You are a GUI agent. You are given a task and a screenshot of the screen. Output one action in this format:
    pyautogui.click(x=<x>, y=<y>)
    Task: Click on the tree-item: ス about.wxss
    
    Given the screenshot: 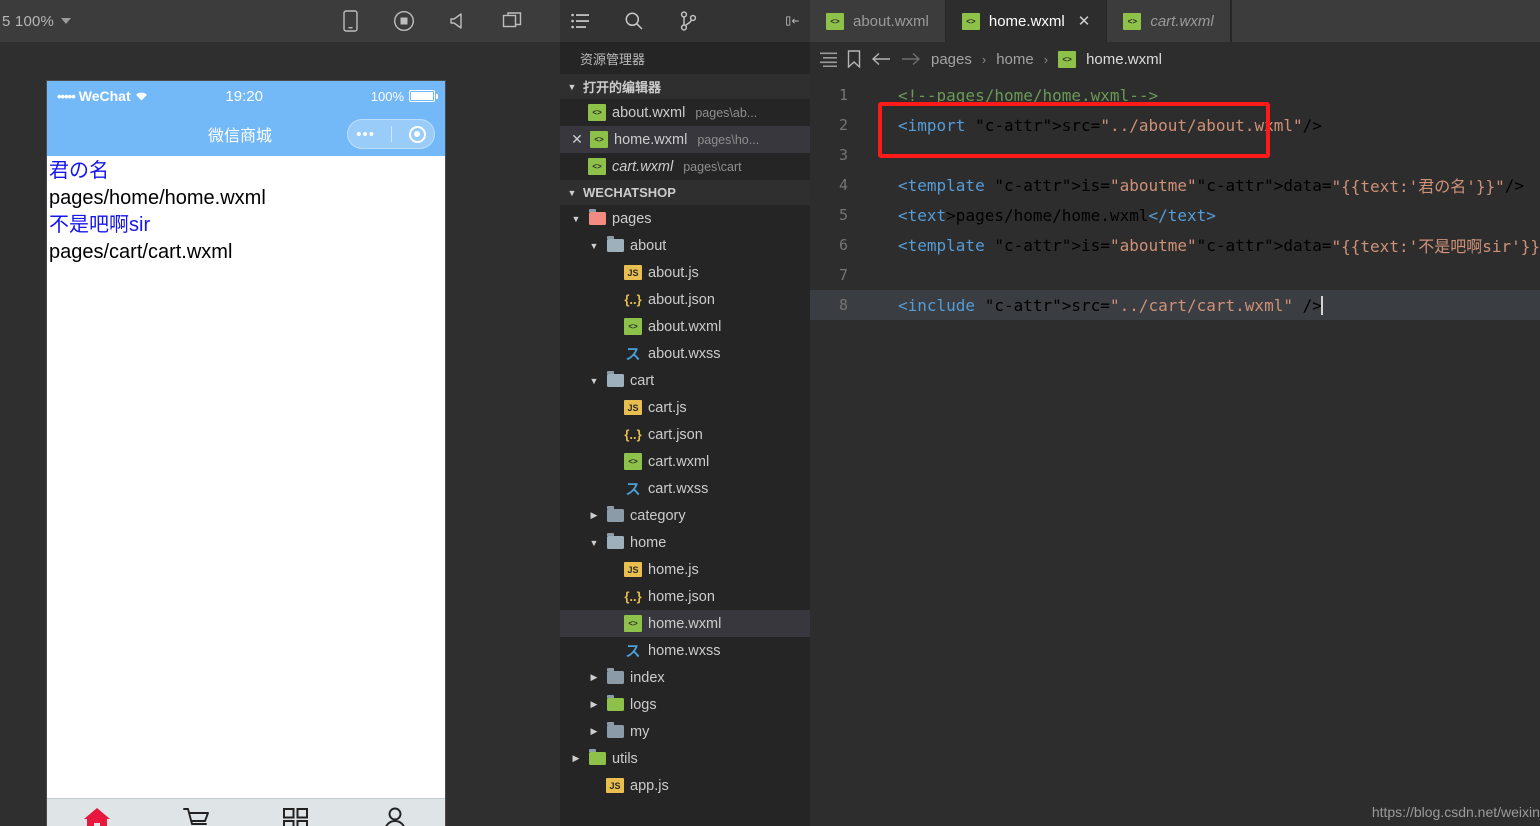 What is the action you would take?
    pyautogui.click(x=685, y=353)
    